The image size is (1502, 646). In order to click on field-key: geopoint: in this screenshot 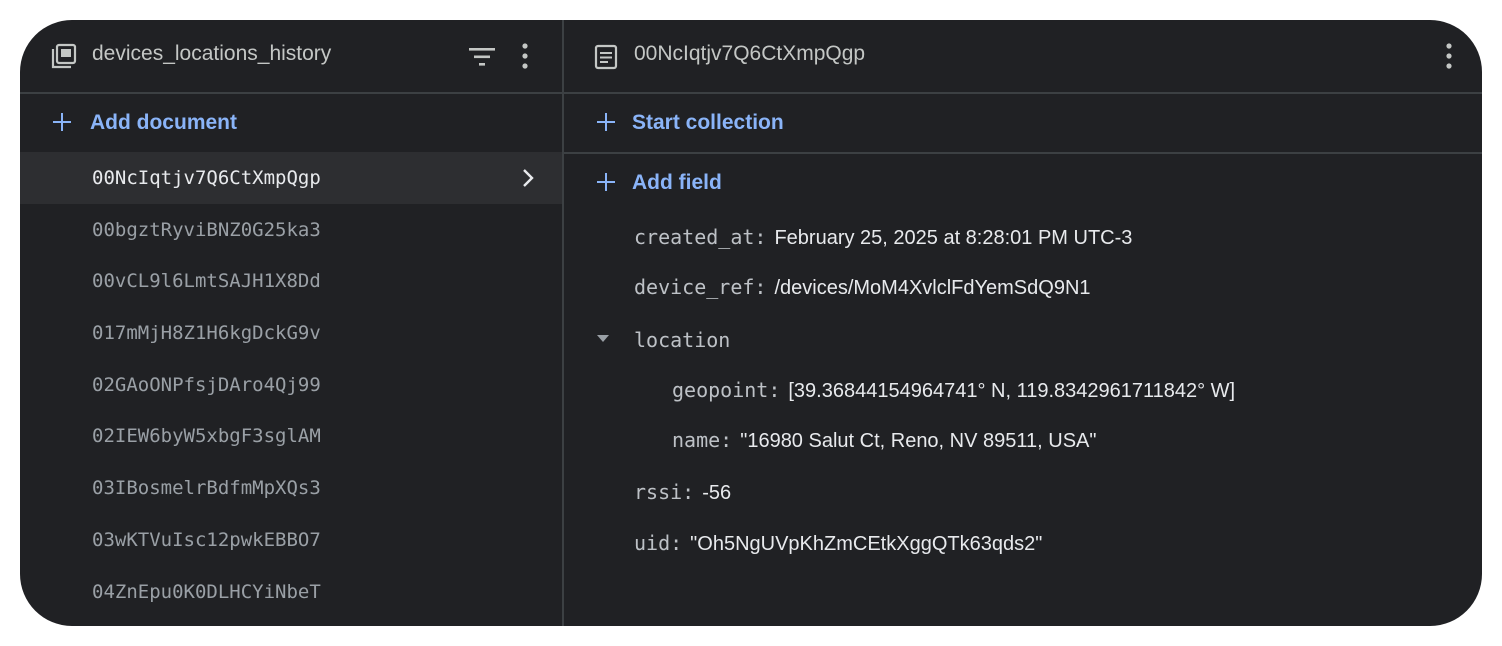, I will do `click(726, 390)`.